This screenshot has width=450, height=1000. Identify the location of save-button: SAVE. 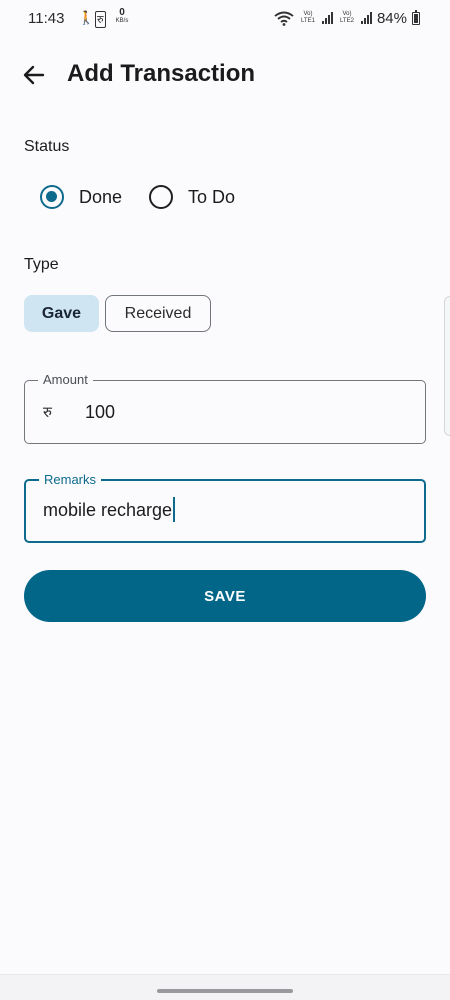
(225, 596).